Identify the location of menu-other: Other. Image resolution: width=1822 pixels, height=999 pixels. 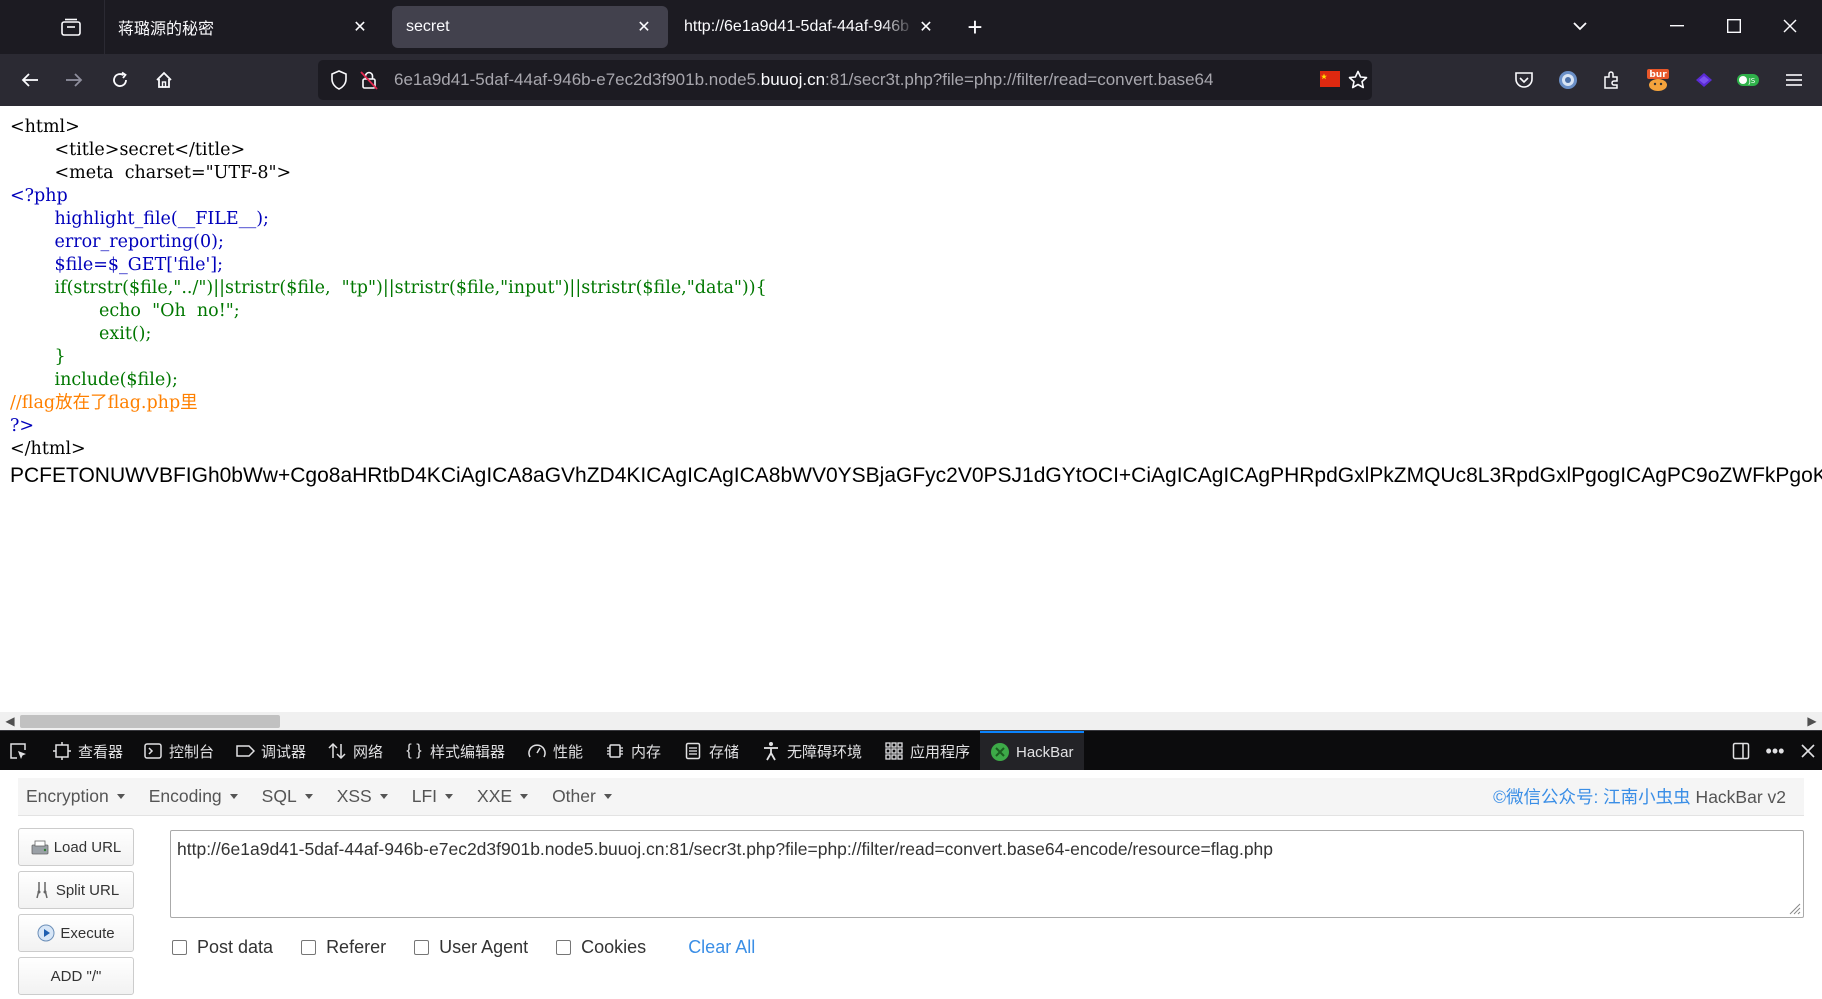
(582, 796).